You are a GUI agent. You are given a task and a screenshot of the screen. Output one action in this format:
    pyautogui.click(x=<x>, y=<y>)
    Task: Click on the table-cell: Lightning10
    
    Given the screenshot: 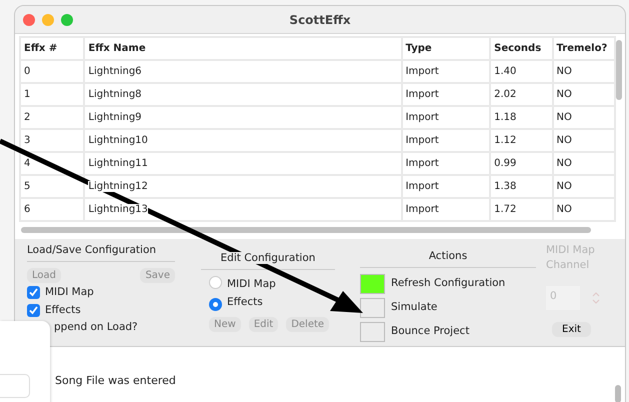 What is the action you would take?
    pyautogui.click(x=243, y=140)
    